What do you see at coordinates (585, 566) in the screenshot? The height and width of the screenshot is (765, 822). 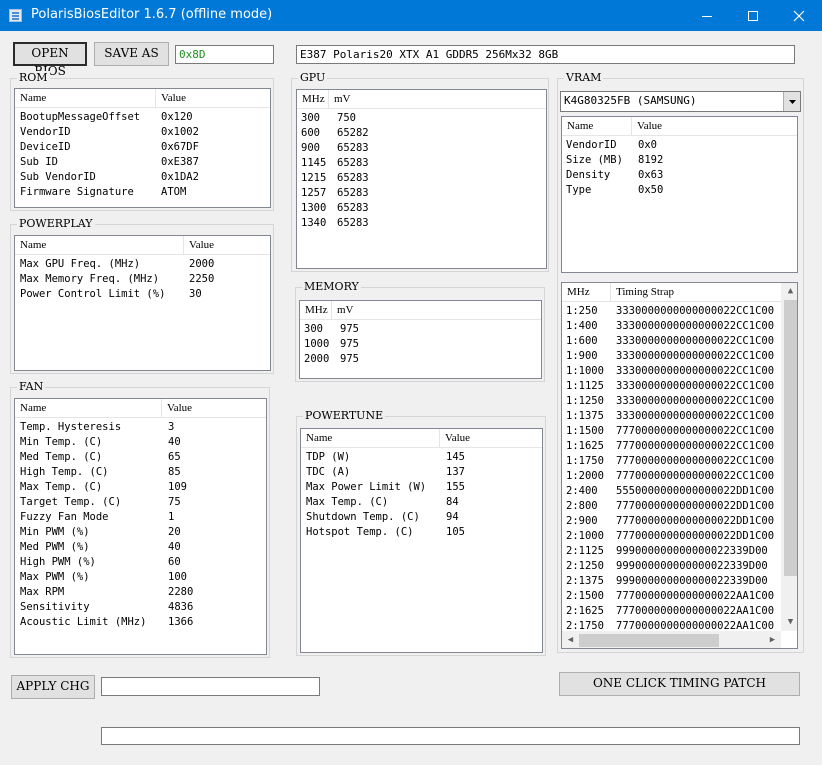 I see `row-name-cell: 2:1250` at bounding box center [585, 566].